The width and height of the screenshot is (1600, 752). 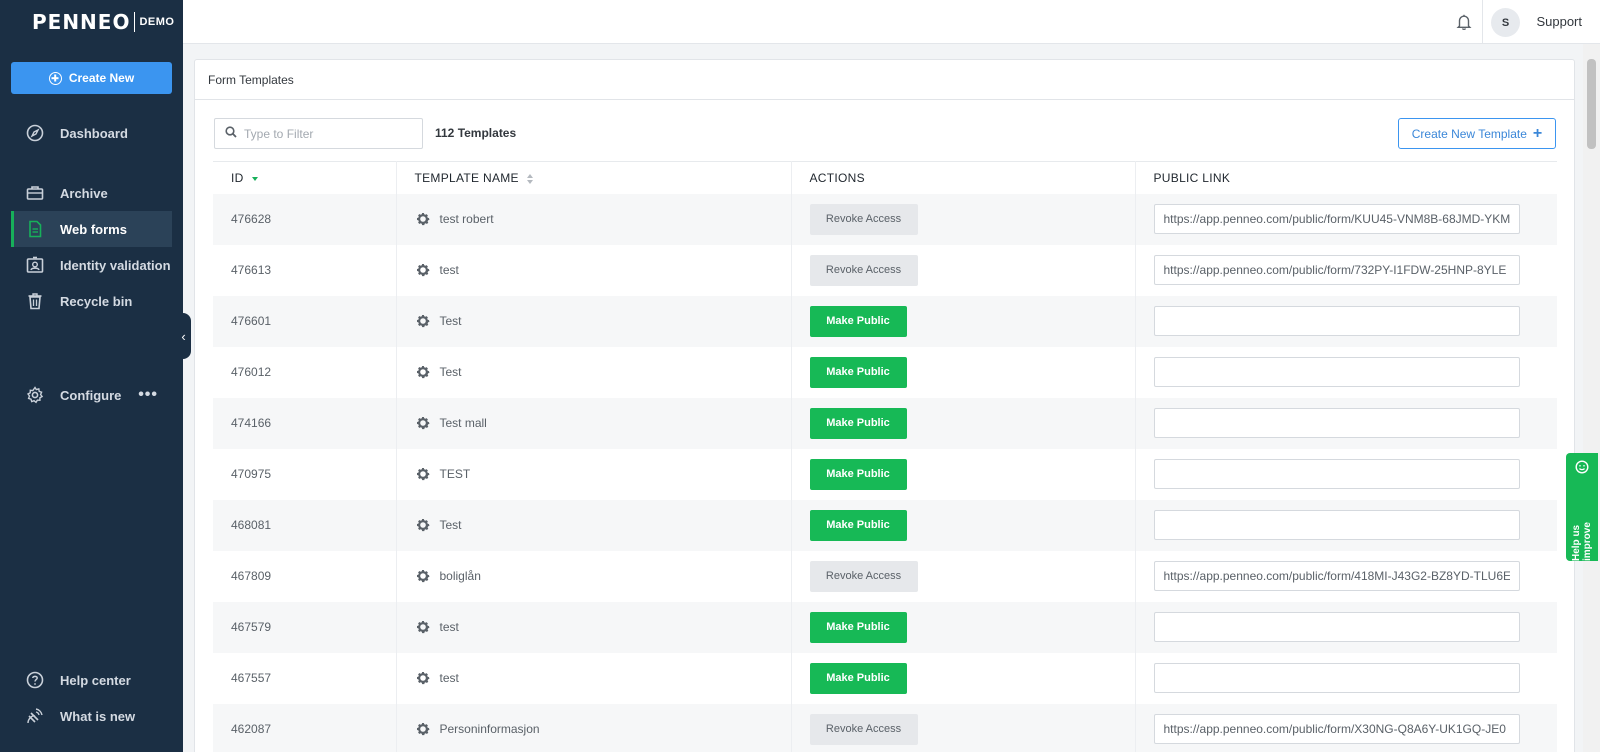 I want to click on sidebar-item-configure: Configure •••, so click(x=91, y=395).